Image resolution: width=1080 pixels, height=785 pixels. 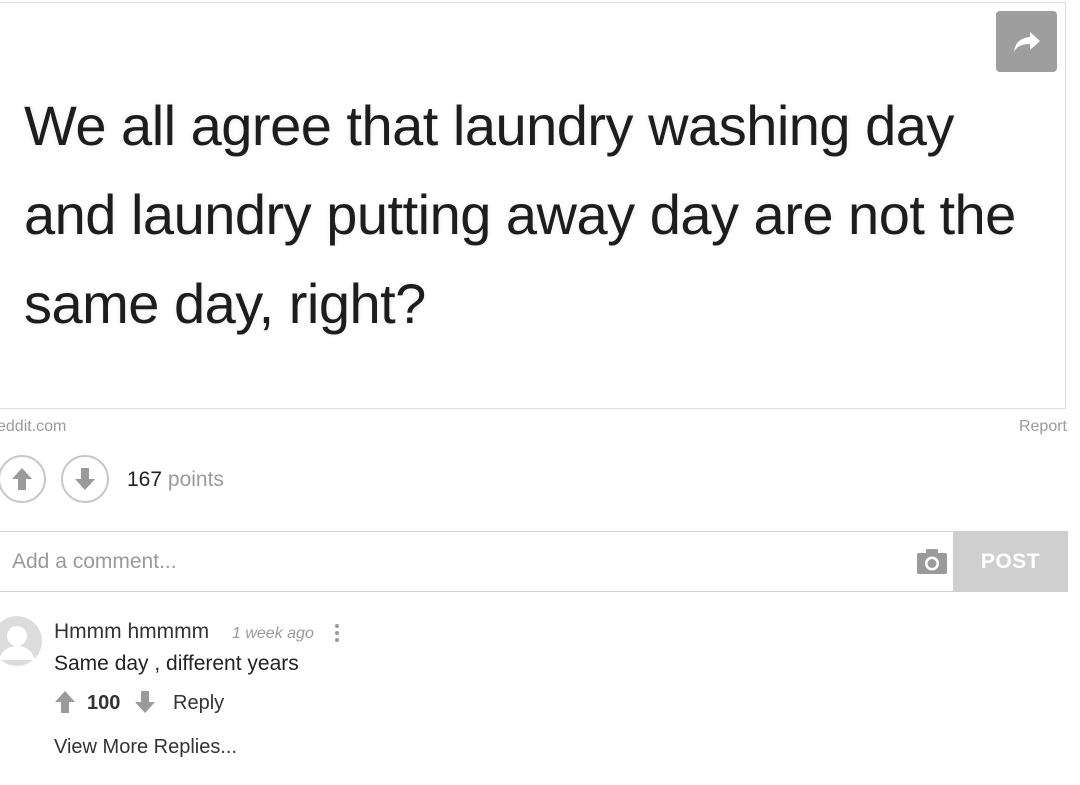 I want to click on comment-actions: 100 Reply, so click(x=204, y=703).